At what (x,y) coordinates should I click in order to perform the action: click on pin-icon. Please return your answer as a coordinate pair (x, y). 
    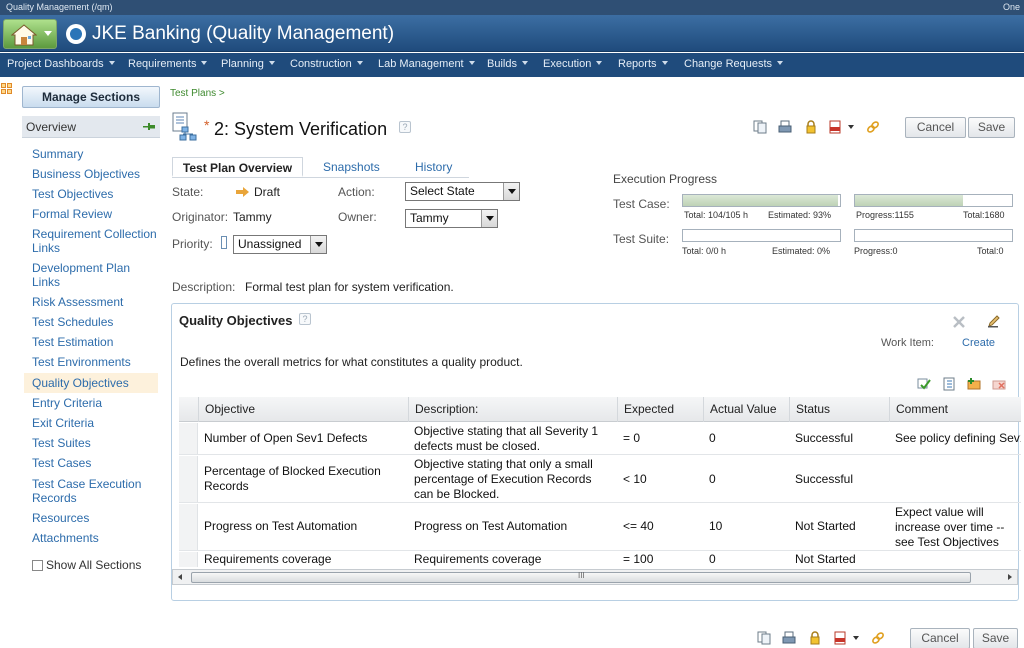
    Looking at the image, I should click on (149, 126).